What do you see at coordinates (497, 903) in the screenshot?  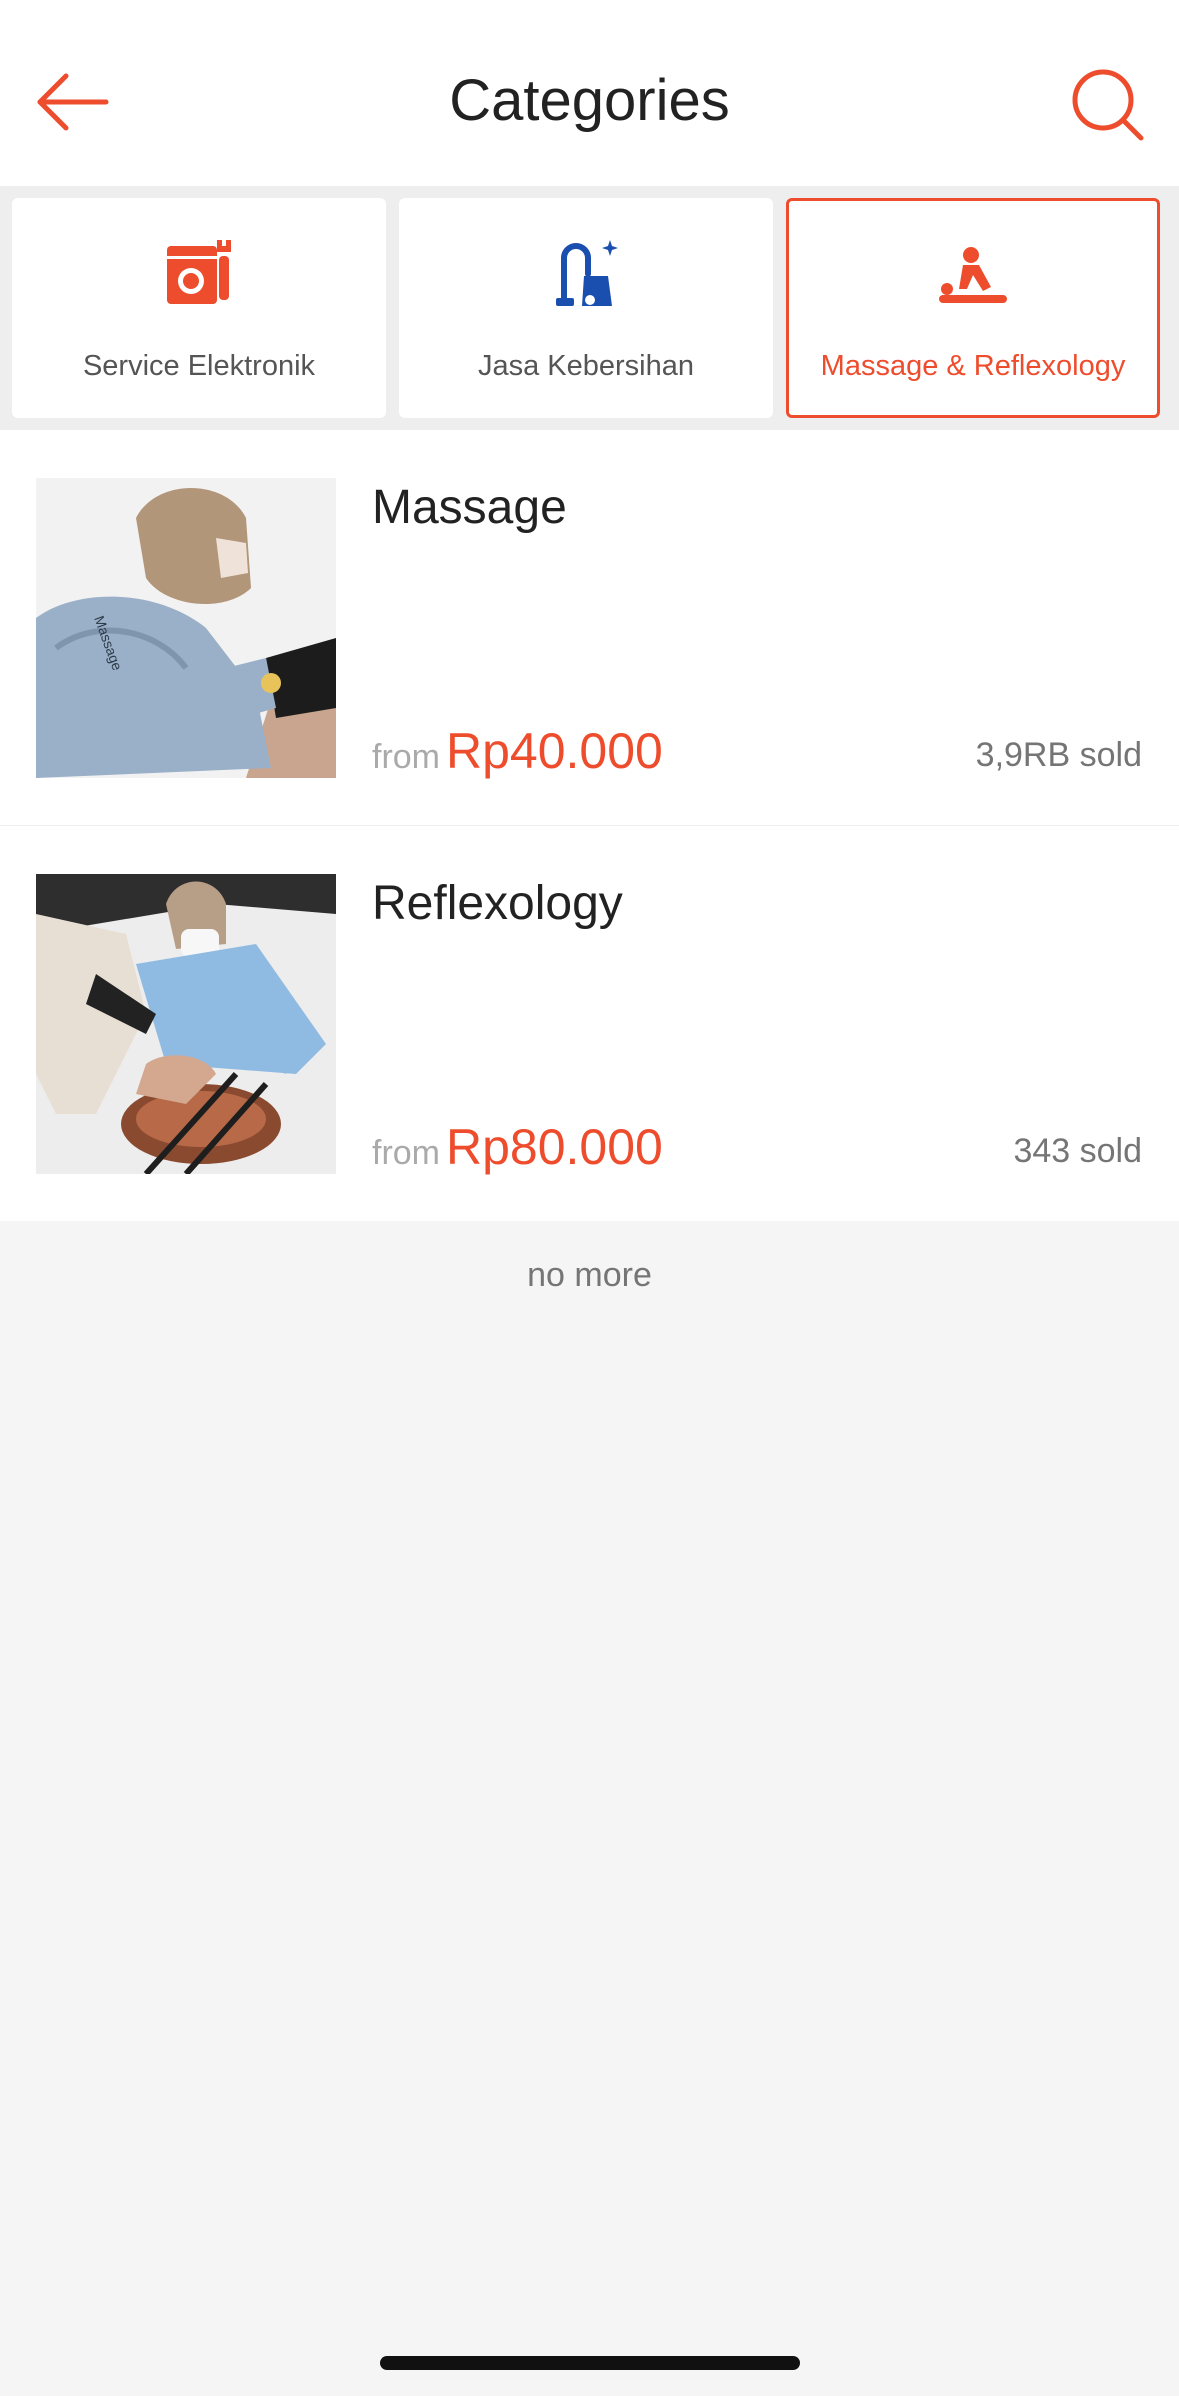 I see `item-name: Reflexology` at bounding box center [497, 903].